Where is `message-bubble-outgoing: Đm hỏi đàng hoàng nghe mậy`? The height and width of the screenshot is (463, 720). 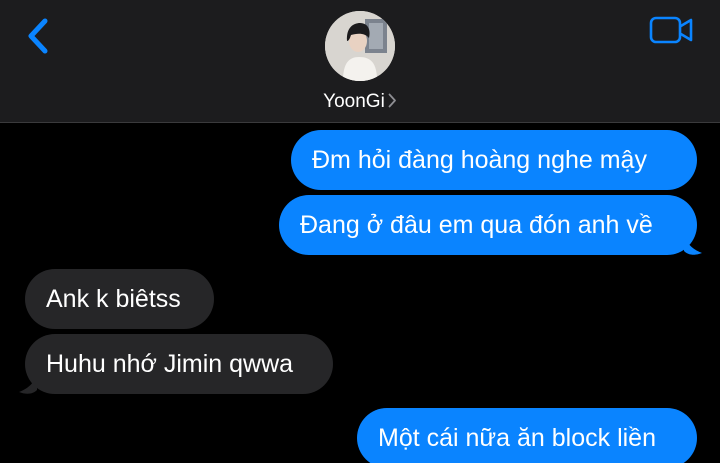
message-bubble-outgoing: Đm hỏi đàng hoàng nghe mậy is located at coordinates (494, 160).